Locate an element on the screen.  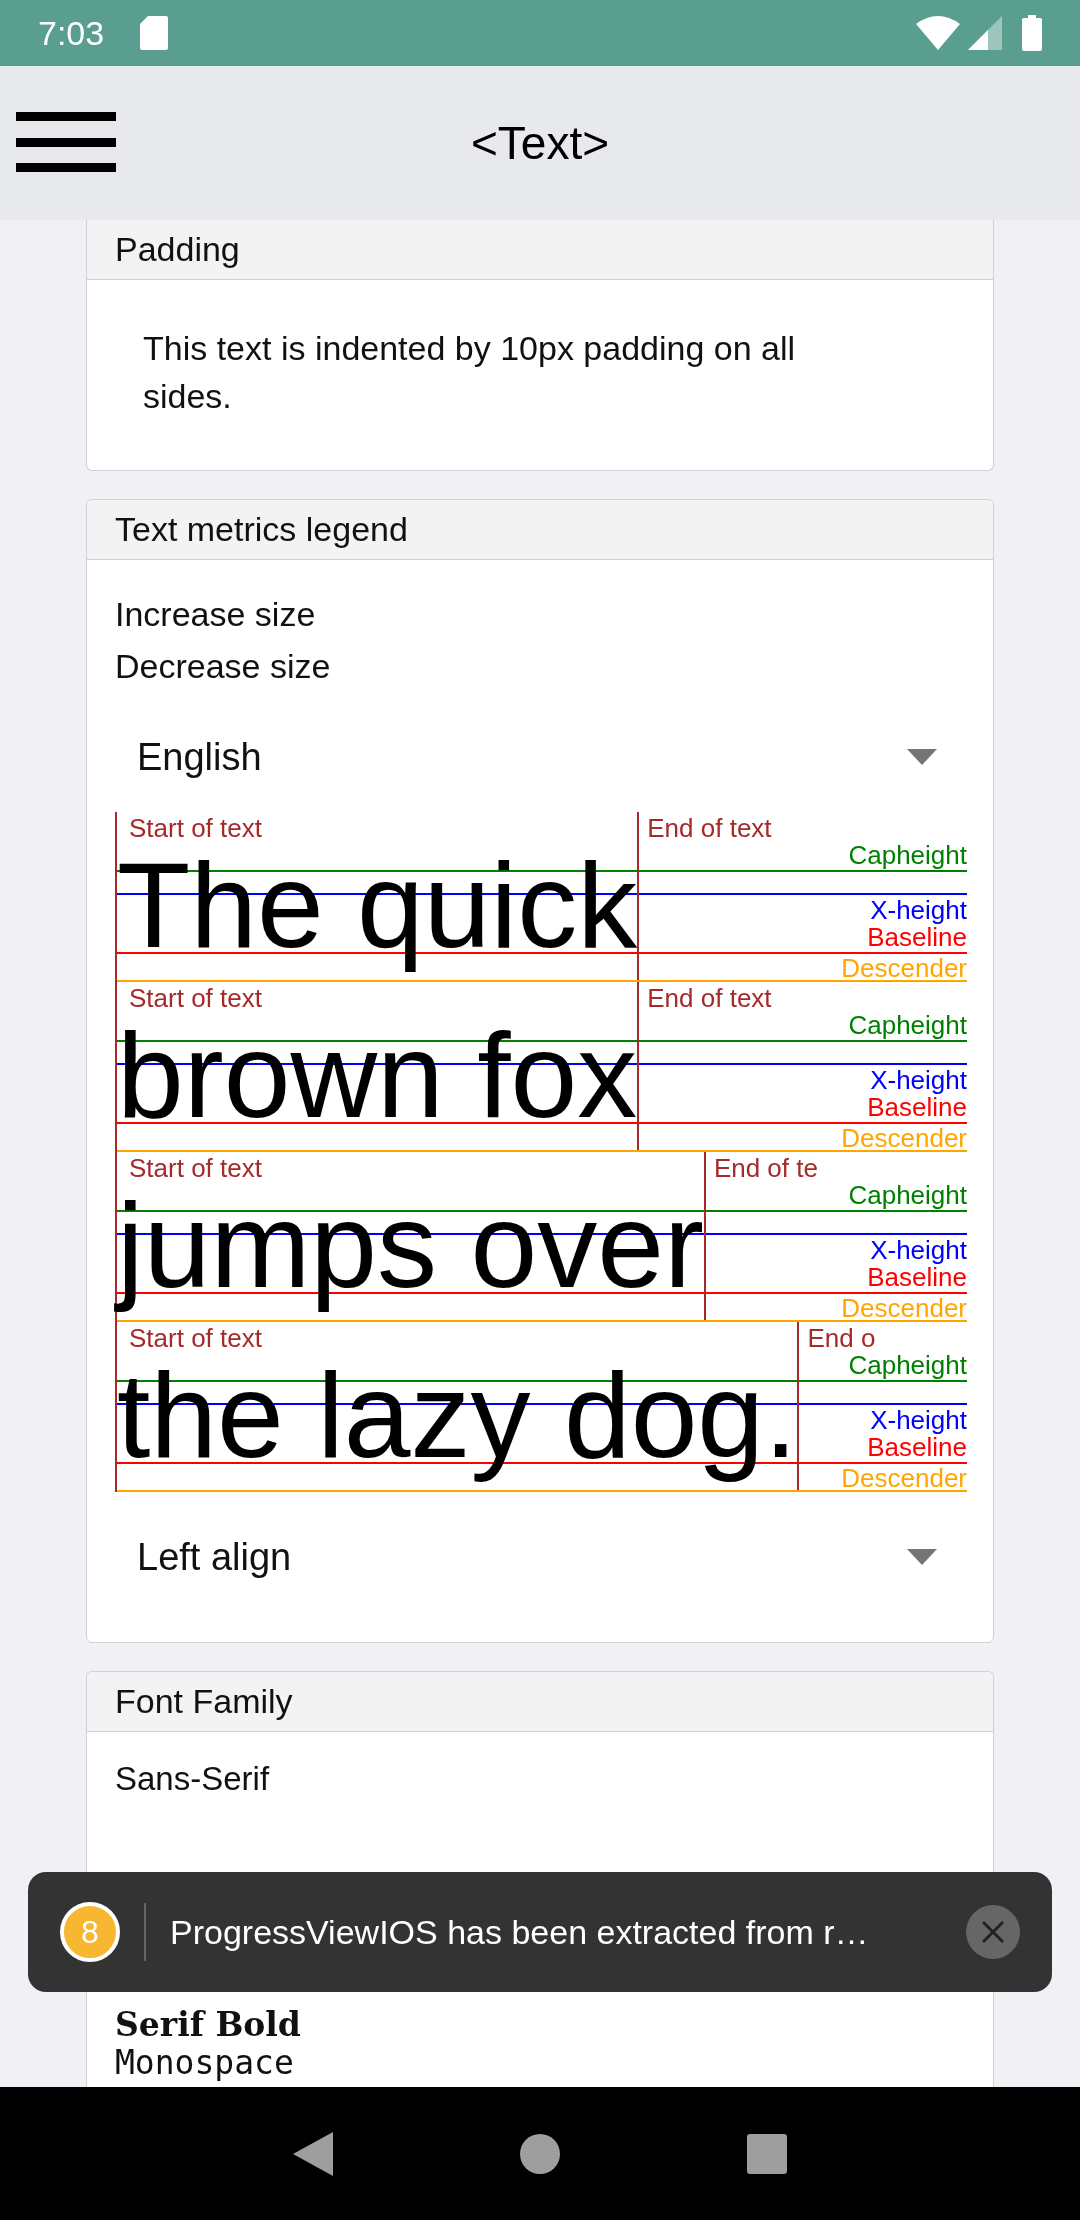
page-title: <Text> is located at coordinates (540, 143).